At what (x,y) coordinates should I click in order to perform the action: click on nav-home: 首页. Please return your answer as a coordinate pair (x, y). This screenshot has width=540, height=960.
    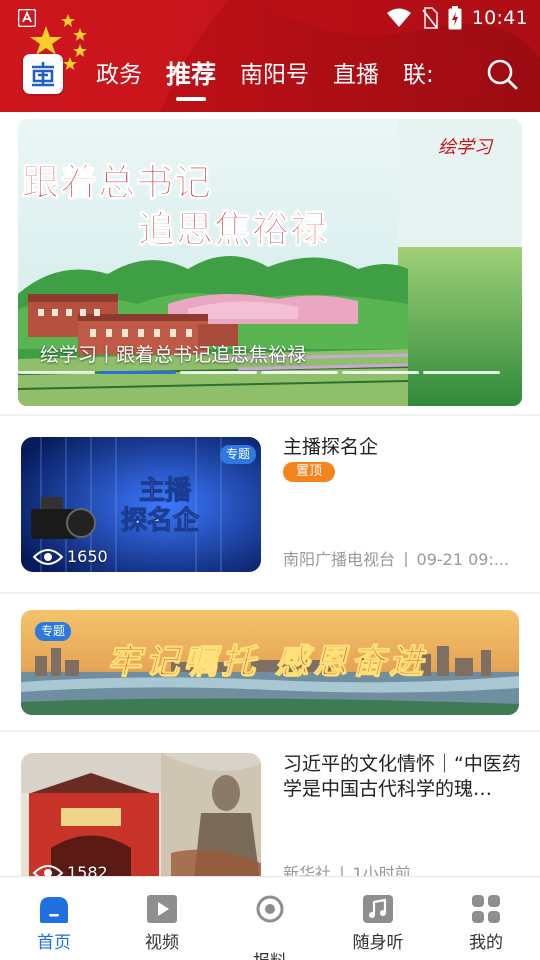
    Looking at the image, I should click on (54, 918).